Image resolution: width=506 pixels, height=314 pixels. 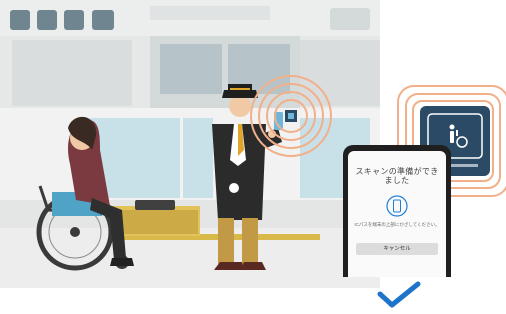 I want to click on phone: スキャンの準備ができました ICパスを端末の上部にかざしてください。 キャンセル, so click(x=397, y=211).